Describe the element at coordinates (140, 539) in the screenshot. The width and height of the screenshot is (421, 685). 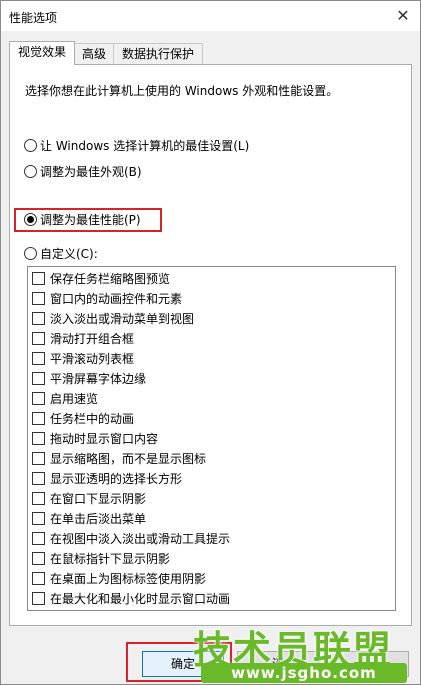
I see `list-item-label: 在视图中淡入淡出或滑动工具提示` at that location.